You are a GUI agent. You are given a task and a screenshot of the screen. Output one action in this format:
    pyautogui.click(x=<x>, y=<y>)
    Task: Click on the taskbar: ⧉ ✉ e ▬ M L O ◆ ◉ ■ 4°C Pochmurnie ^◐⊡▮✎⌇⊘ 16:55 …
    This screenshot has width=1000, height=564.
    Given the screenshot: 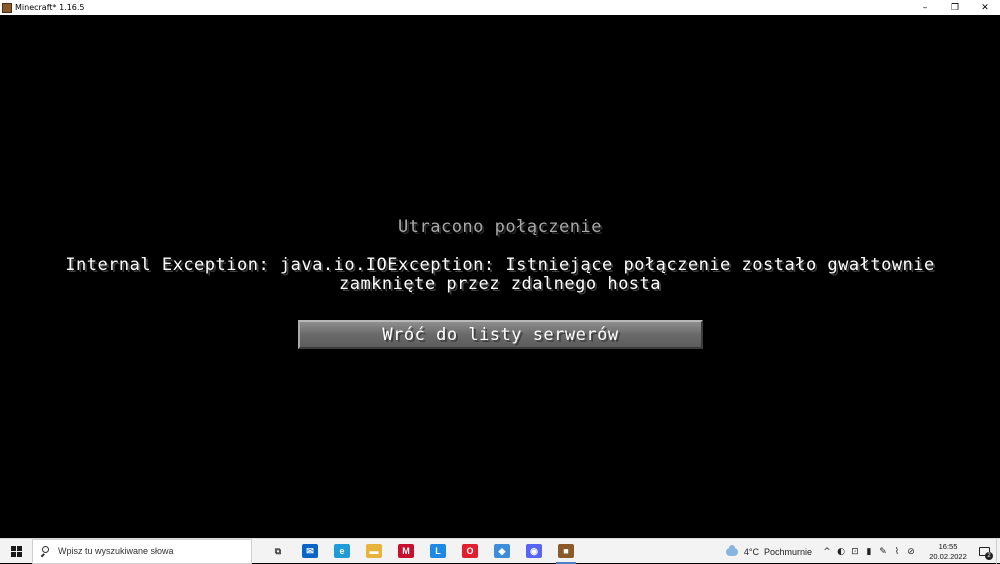 What is the action you would take?
    pyautogui.click(x=500, y=551)
    